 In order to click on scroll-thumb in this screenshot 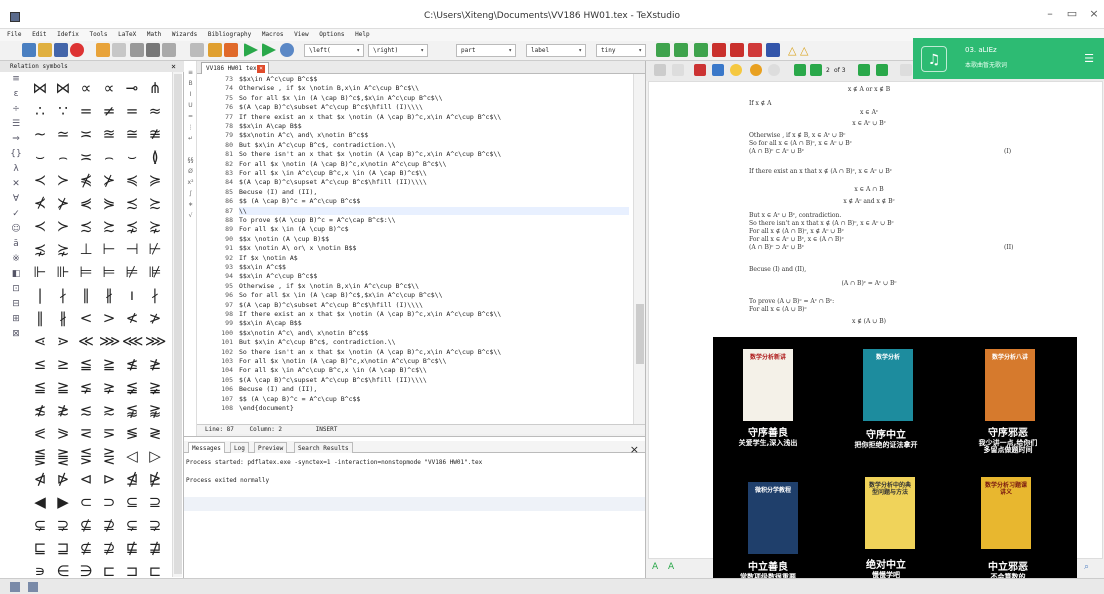, I will do `click(640, 334)`.